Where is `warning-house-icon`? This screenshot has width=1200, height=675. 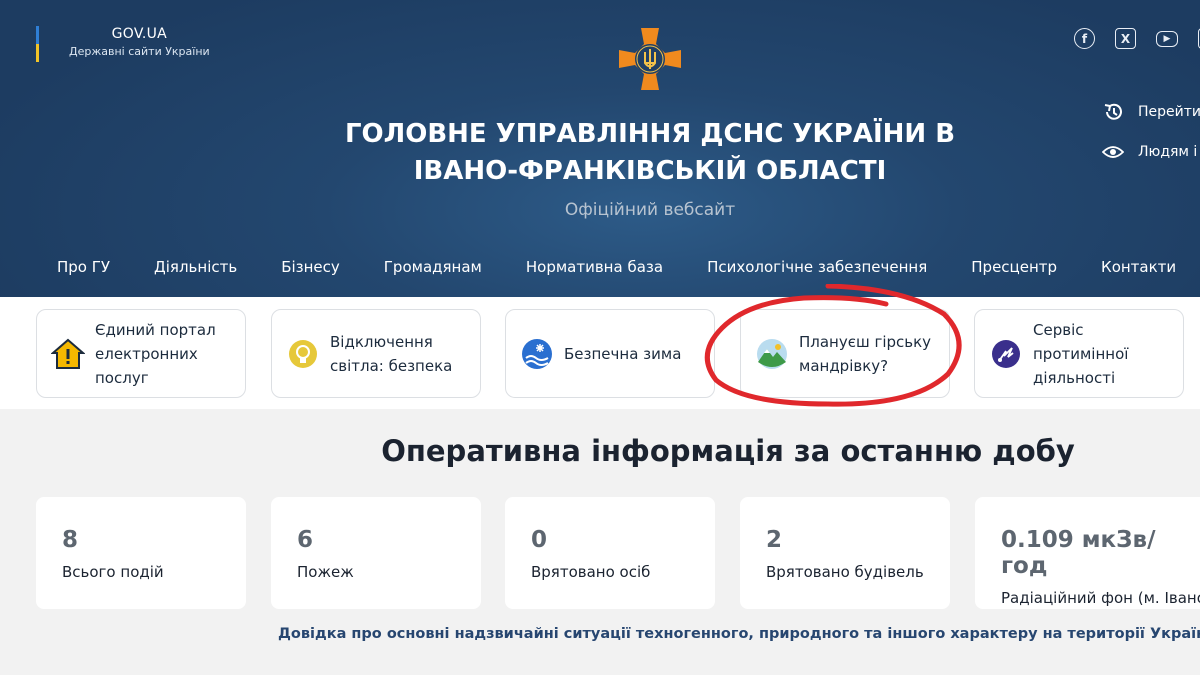 warning-house-icon is located at coordinates (68, 354).